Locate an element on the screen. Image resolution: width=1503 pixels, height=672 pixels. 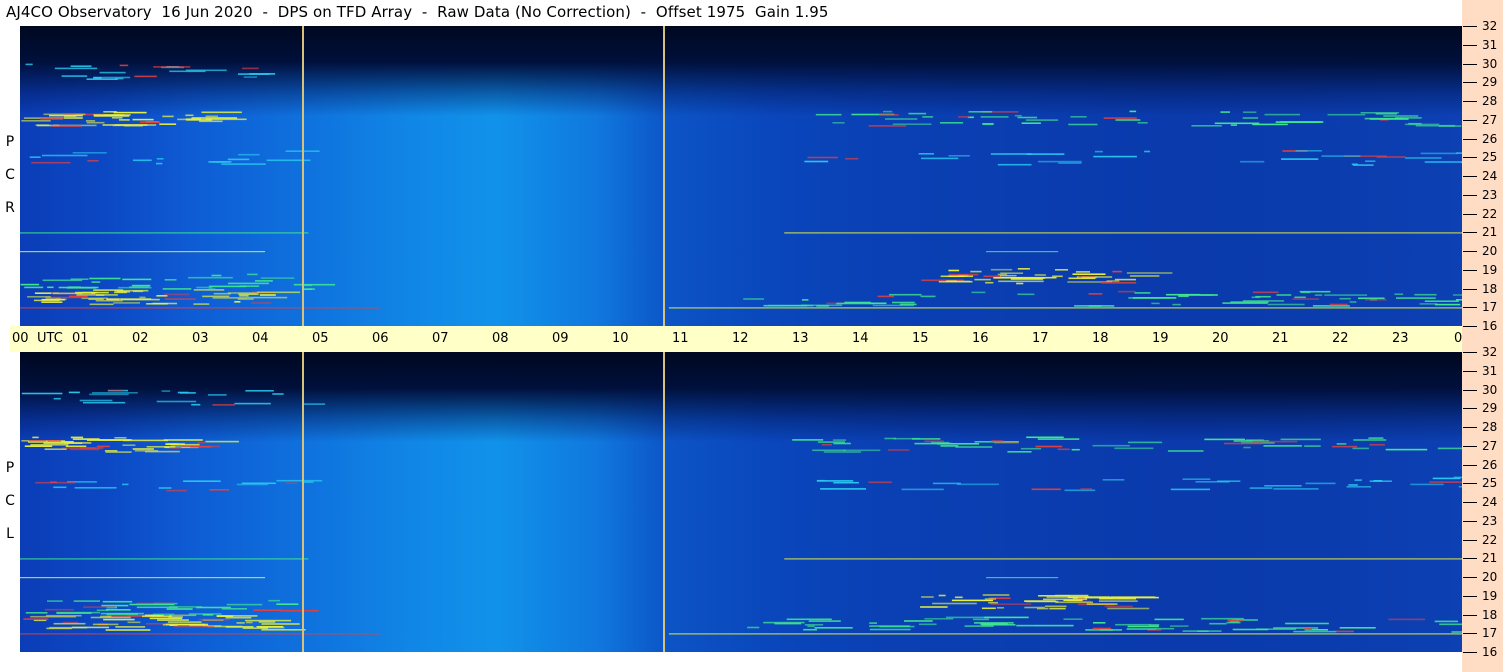
utc-tick-label: 19 is located at coordinates (1160, 338).